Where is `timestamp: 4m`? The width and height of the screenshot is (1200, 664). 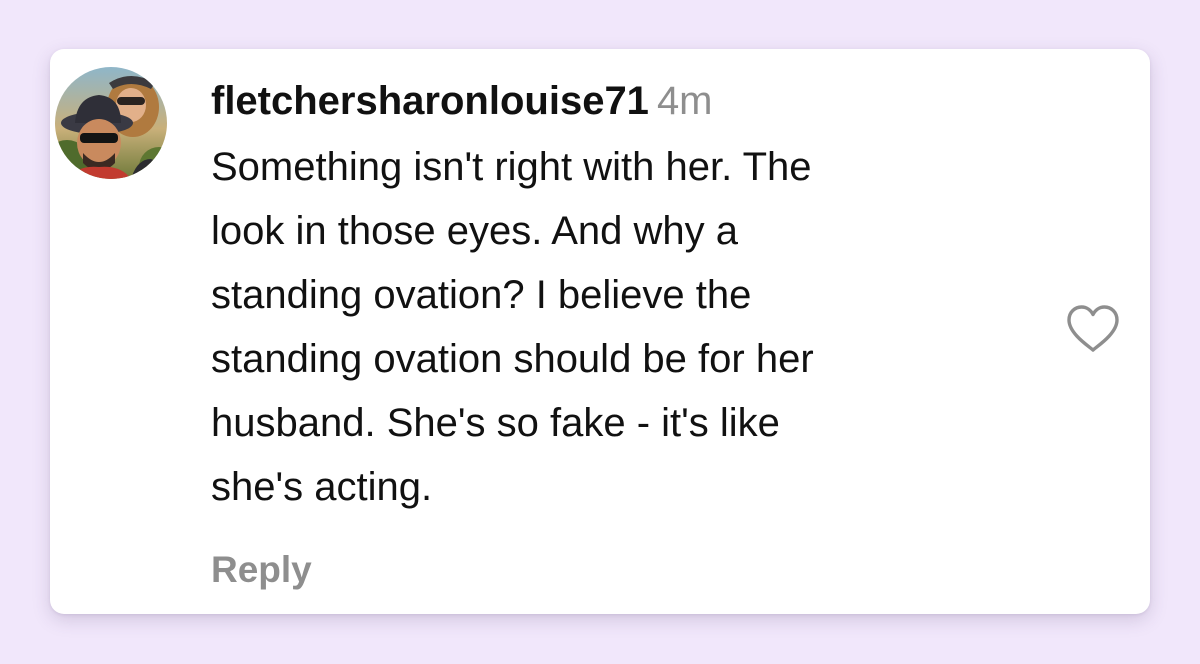
timestamp: 4m is located at coordinates (684, 101).